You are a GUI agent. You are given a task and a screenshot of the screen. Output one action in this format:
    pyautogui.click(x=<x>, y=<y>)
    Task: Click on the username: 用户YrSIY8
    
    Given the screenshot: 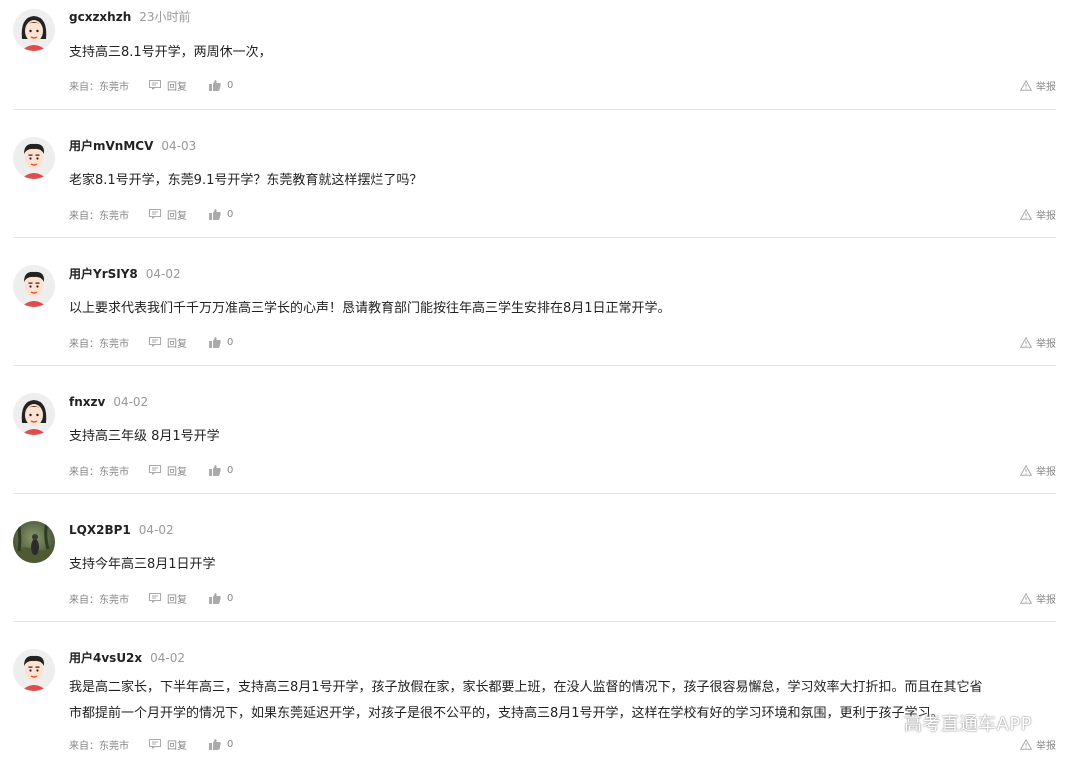 What is the action you would take?
    pyautogui.click(x=103, y=274)
    